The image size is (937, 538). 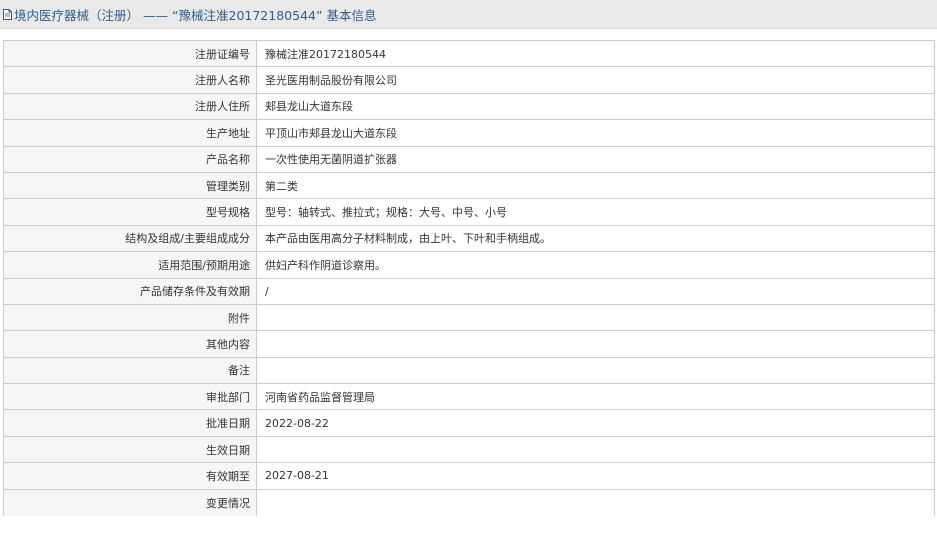 I want to click on field-value: /, so click(x=595, y=291).